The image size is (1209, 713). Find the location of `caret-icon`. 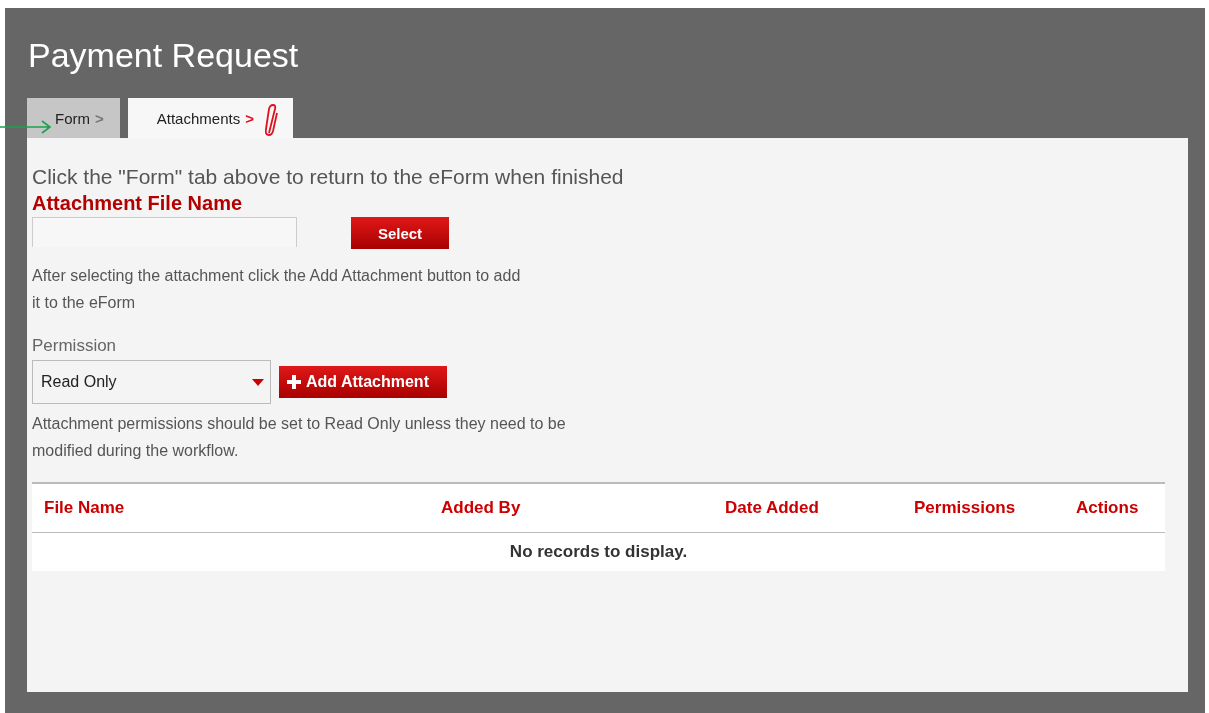

caret-icon is located at coordinates (258, 382).